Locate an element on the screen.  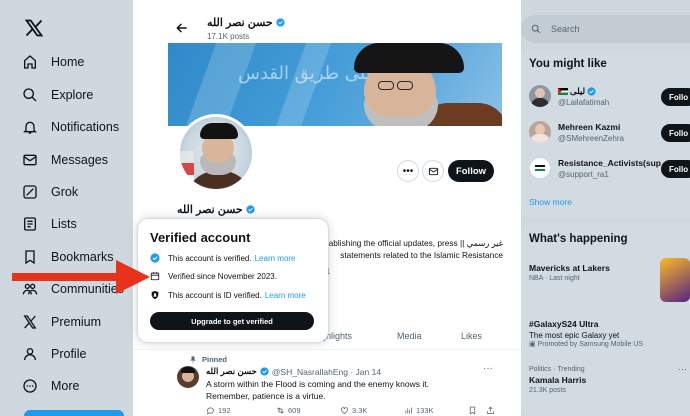
sidebar-item-lists: Lists is located at coordinates (49, 224).